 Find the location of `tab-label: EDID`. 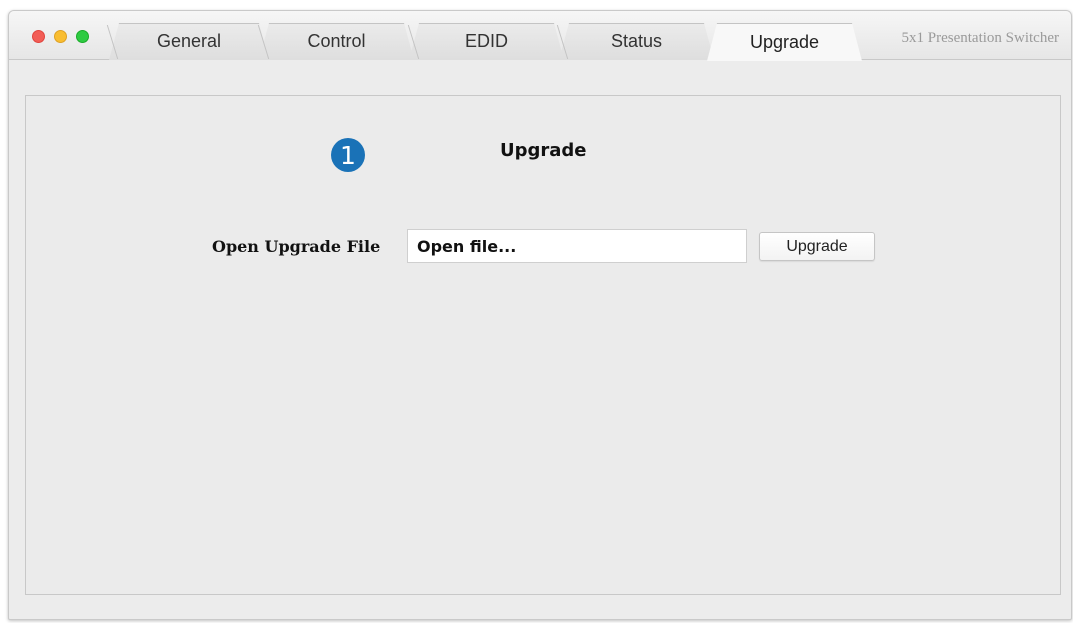

tab-label: EDID is located at coordinates (486, 41).